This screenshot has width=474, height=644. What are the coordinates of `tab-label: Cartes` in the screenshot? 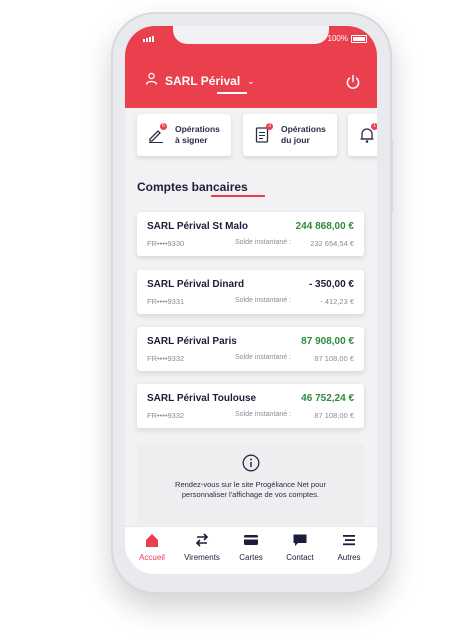 It's located at (251, 557).